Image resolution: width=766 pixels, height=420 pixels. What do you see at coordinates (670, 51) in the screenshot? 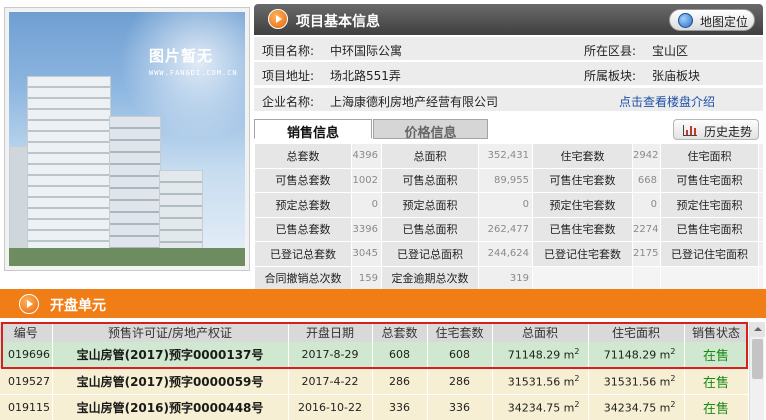
I see `district-value: 宝山区` at bounding box center [670, 51].